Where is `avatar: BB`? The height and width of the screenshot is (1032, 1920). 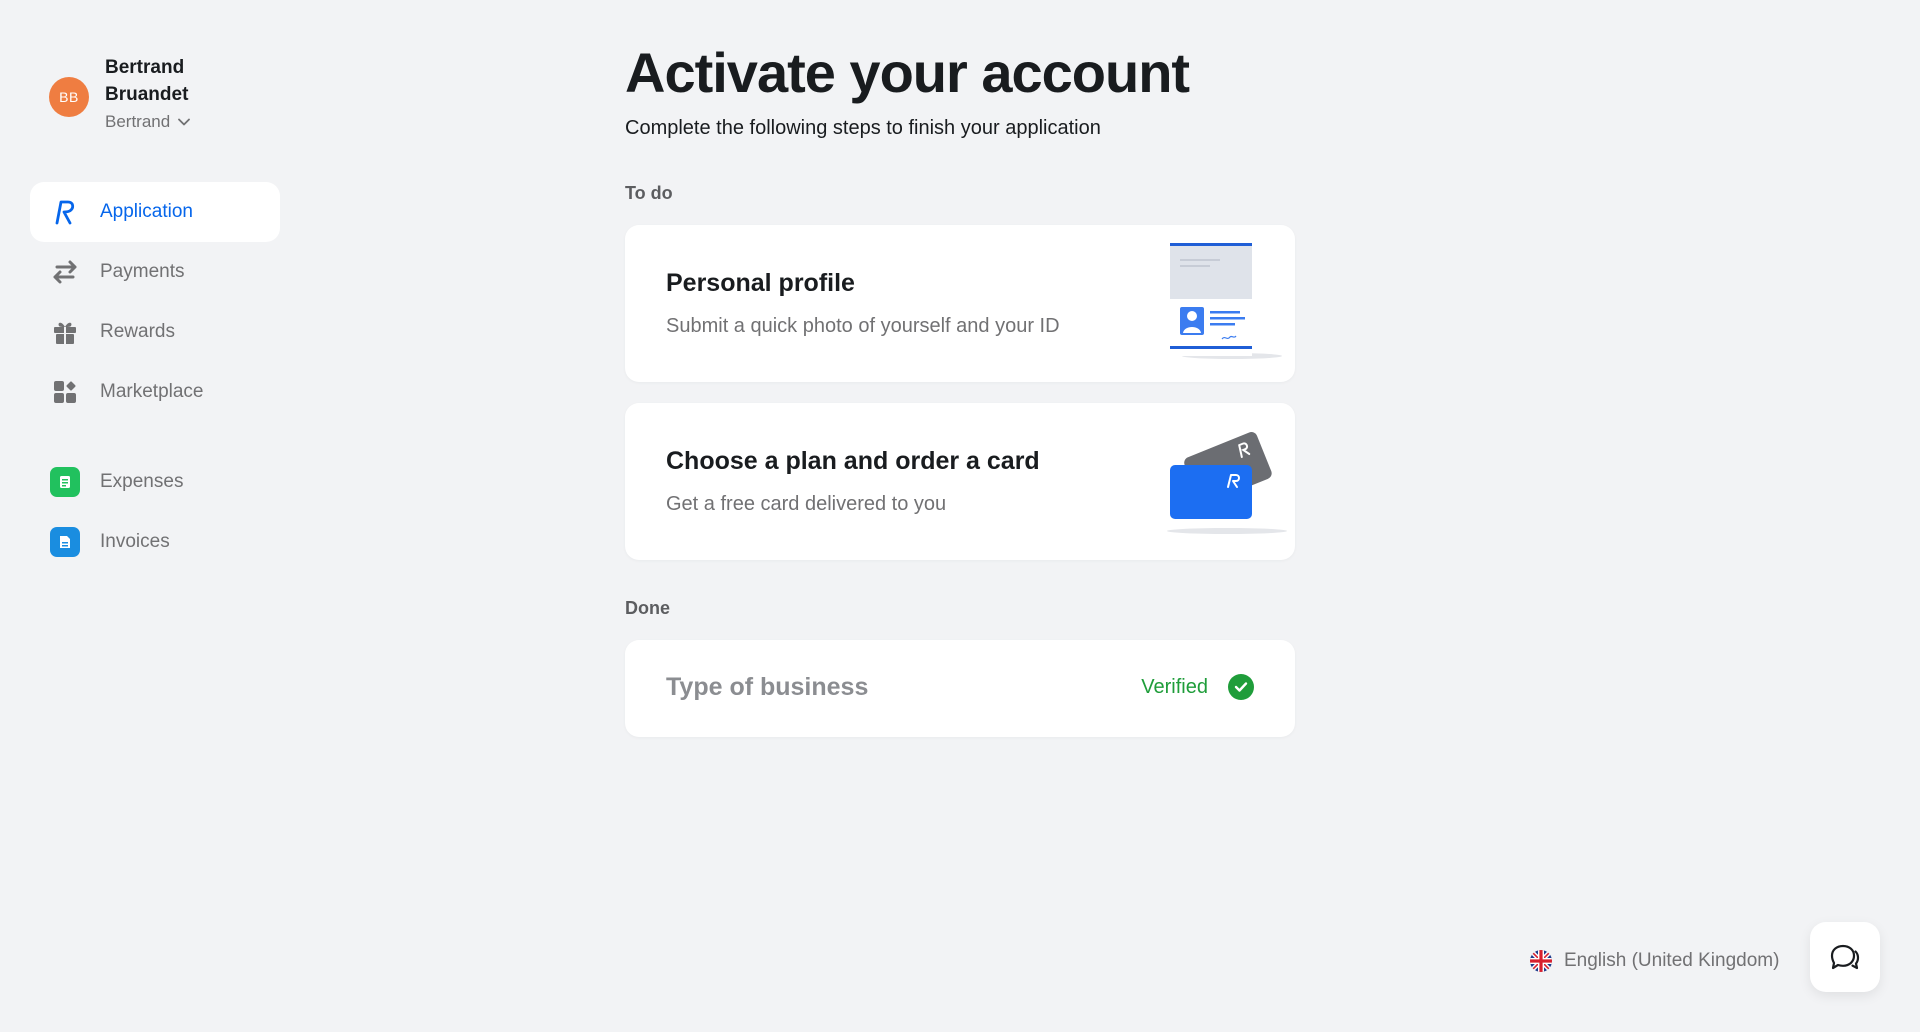 avatar: BB is located at coordinates (69, 97).